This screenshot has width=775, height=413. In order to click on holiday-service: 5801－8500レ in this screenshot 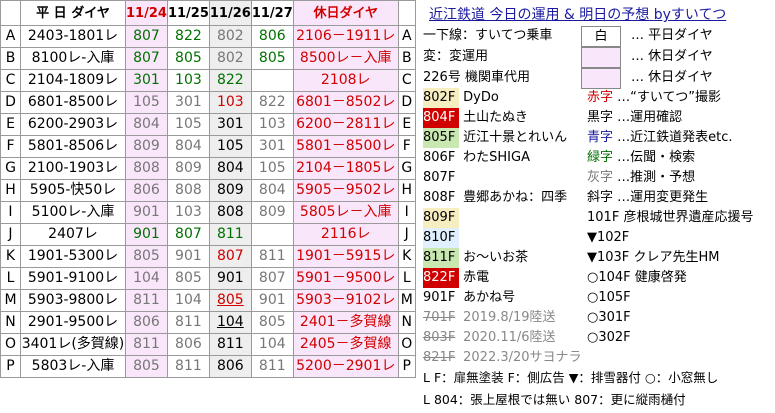, I will do `click(345, 146)`.